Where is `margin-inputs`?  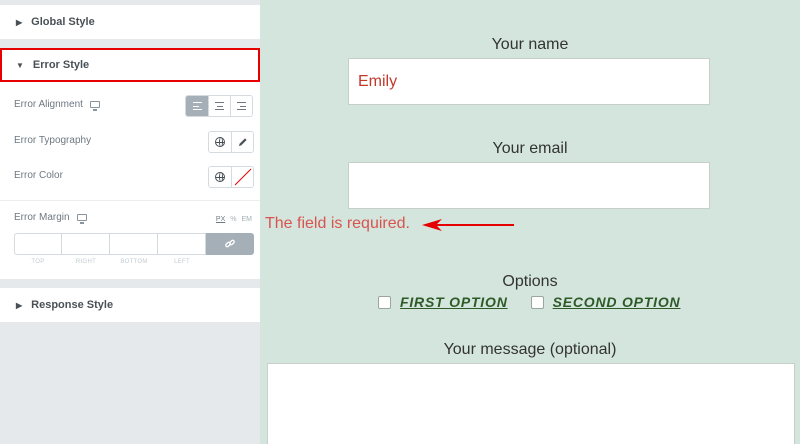
margin-inputs is located at coordinates (134, 244).